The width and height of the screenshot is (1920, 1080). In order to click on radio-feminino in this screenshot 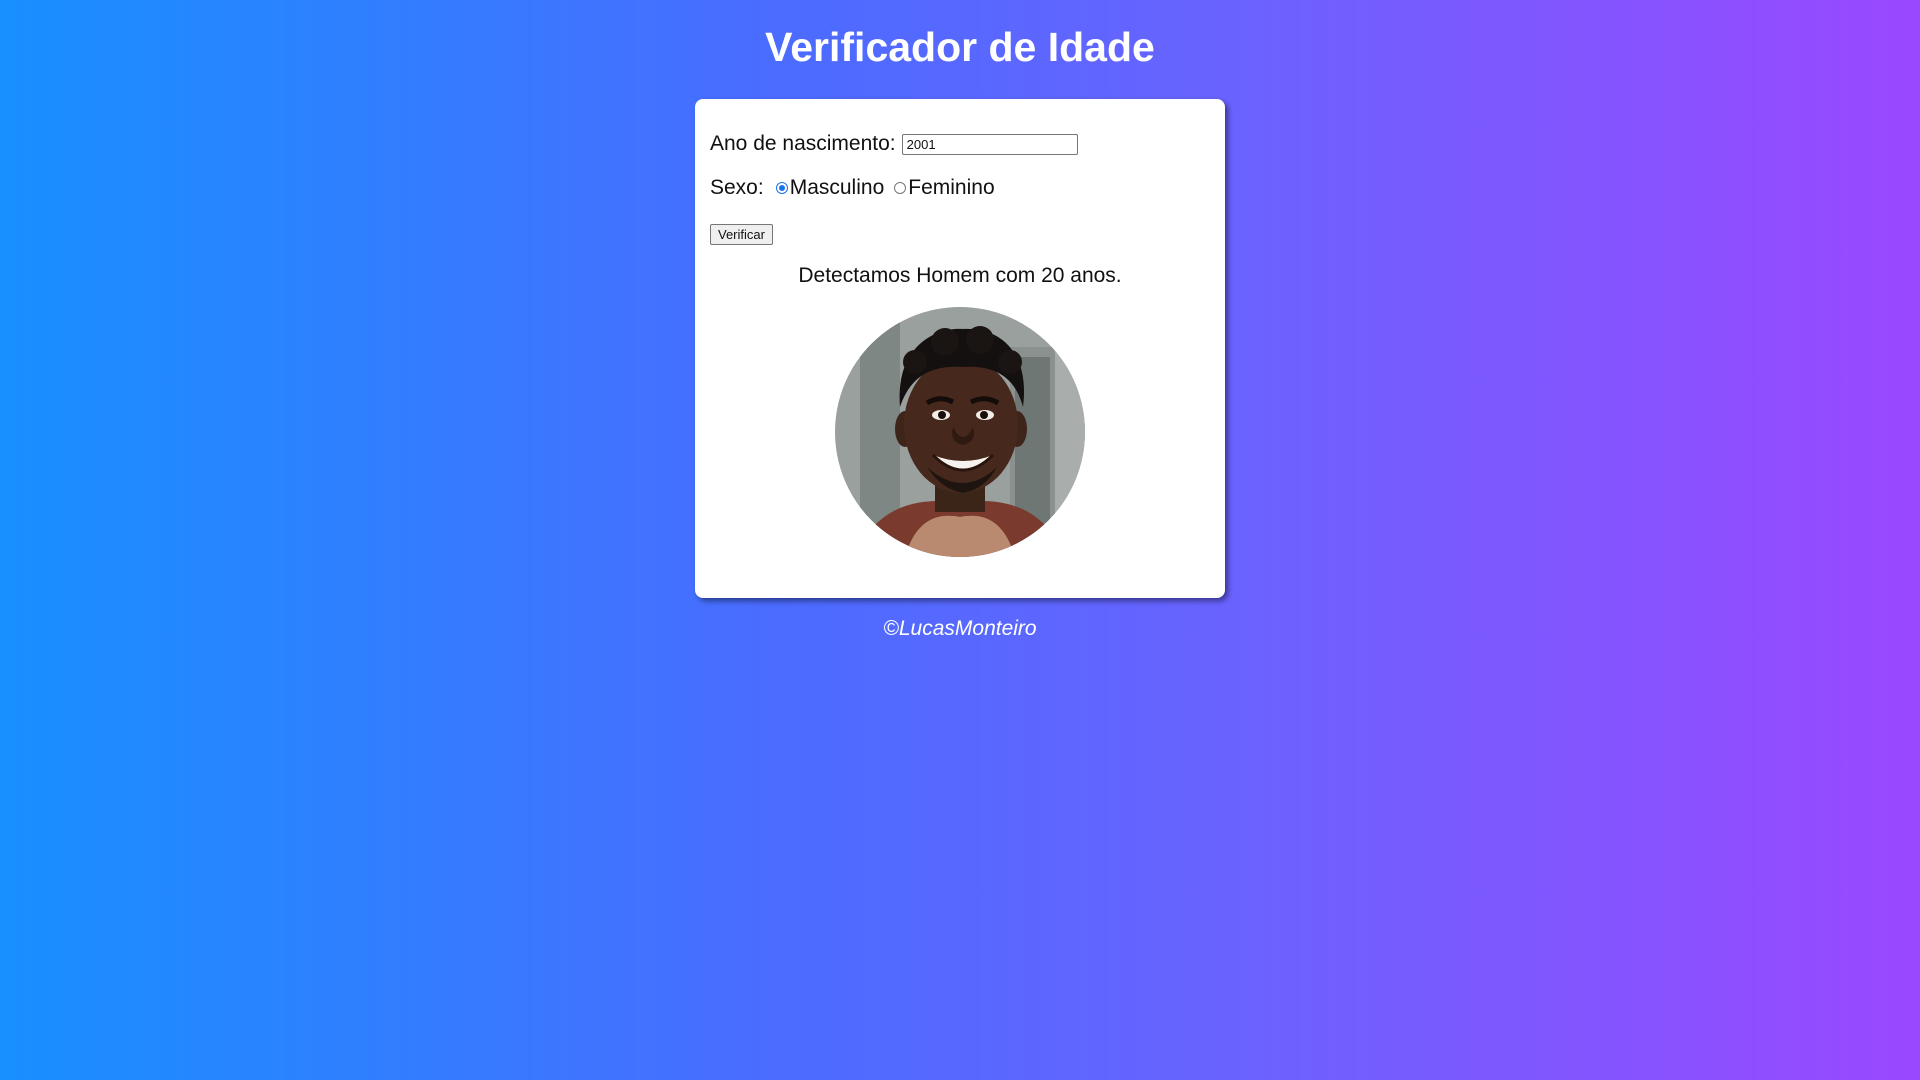, I will do `click(900, 188)`.